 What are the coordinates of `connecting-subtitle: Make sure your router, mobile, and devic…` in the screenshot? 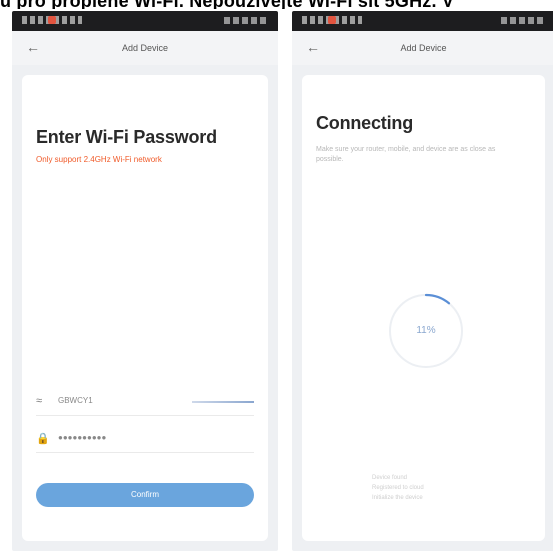 It's located at (406, 154).